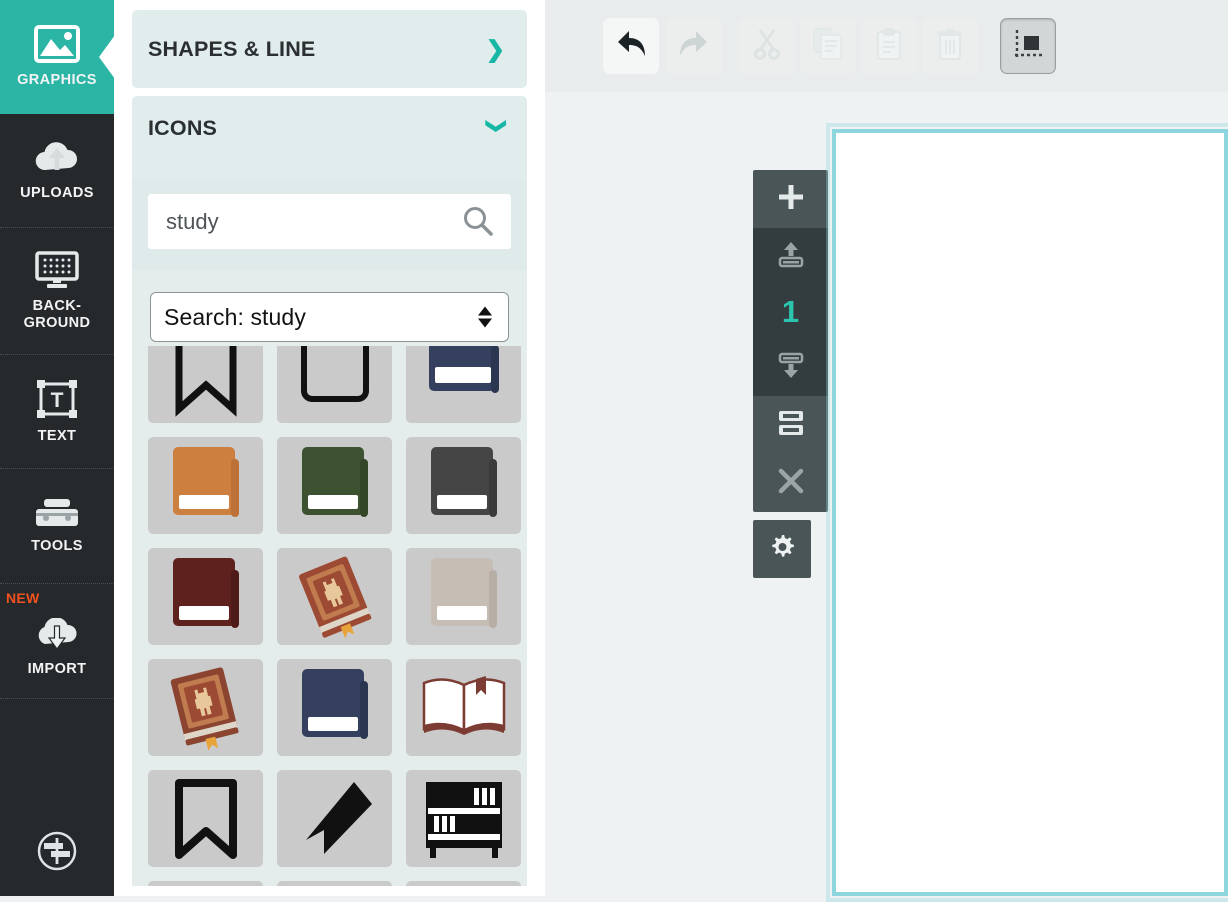 The height and width of the screenshot is (902, 1228). I want to click on sidebar-item-tools: TOOLS, so click(57, 526).